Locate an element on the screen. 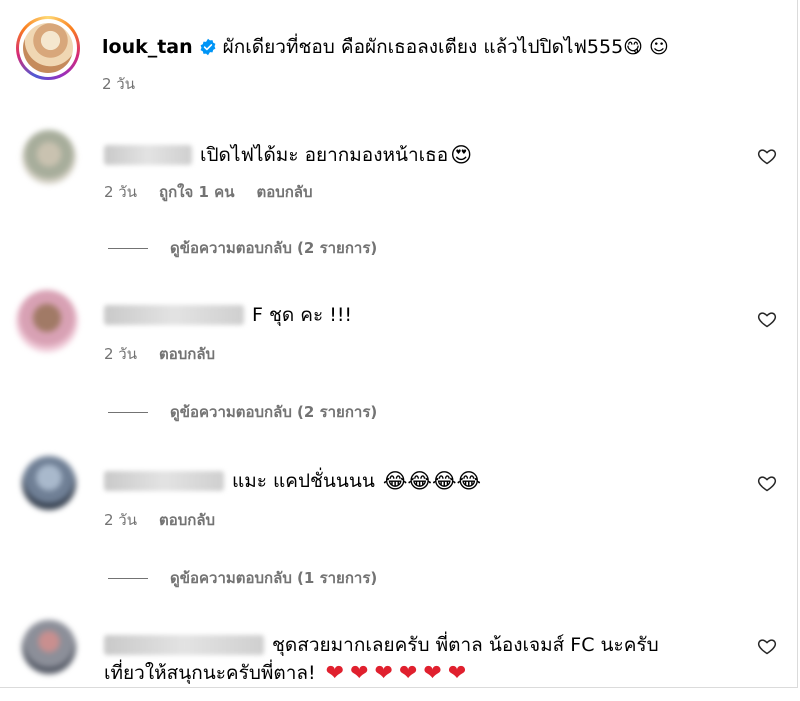 The height and width of the screenshot is (701, 800). comment-line: F ชุด คะ !!! is located at coordinates (228, 315).